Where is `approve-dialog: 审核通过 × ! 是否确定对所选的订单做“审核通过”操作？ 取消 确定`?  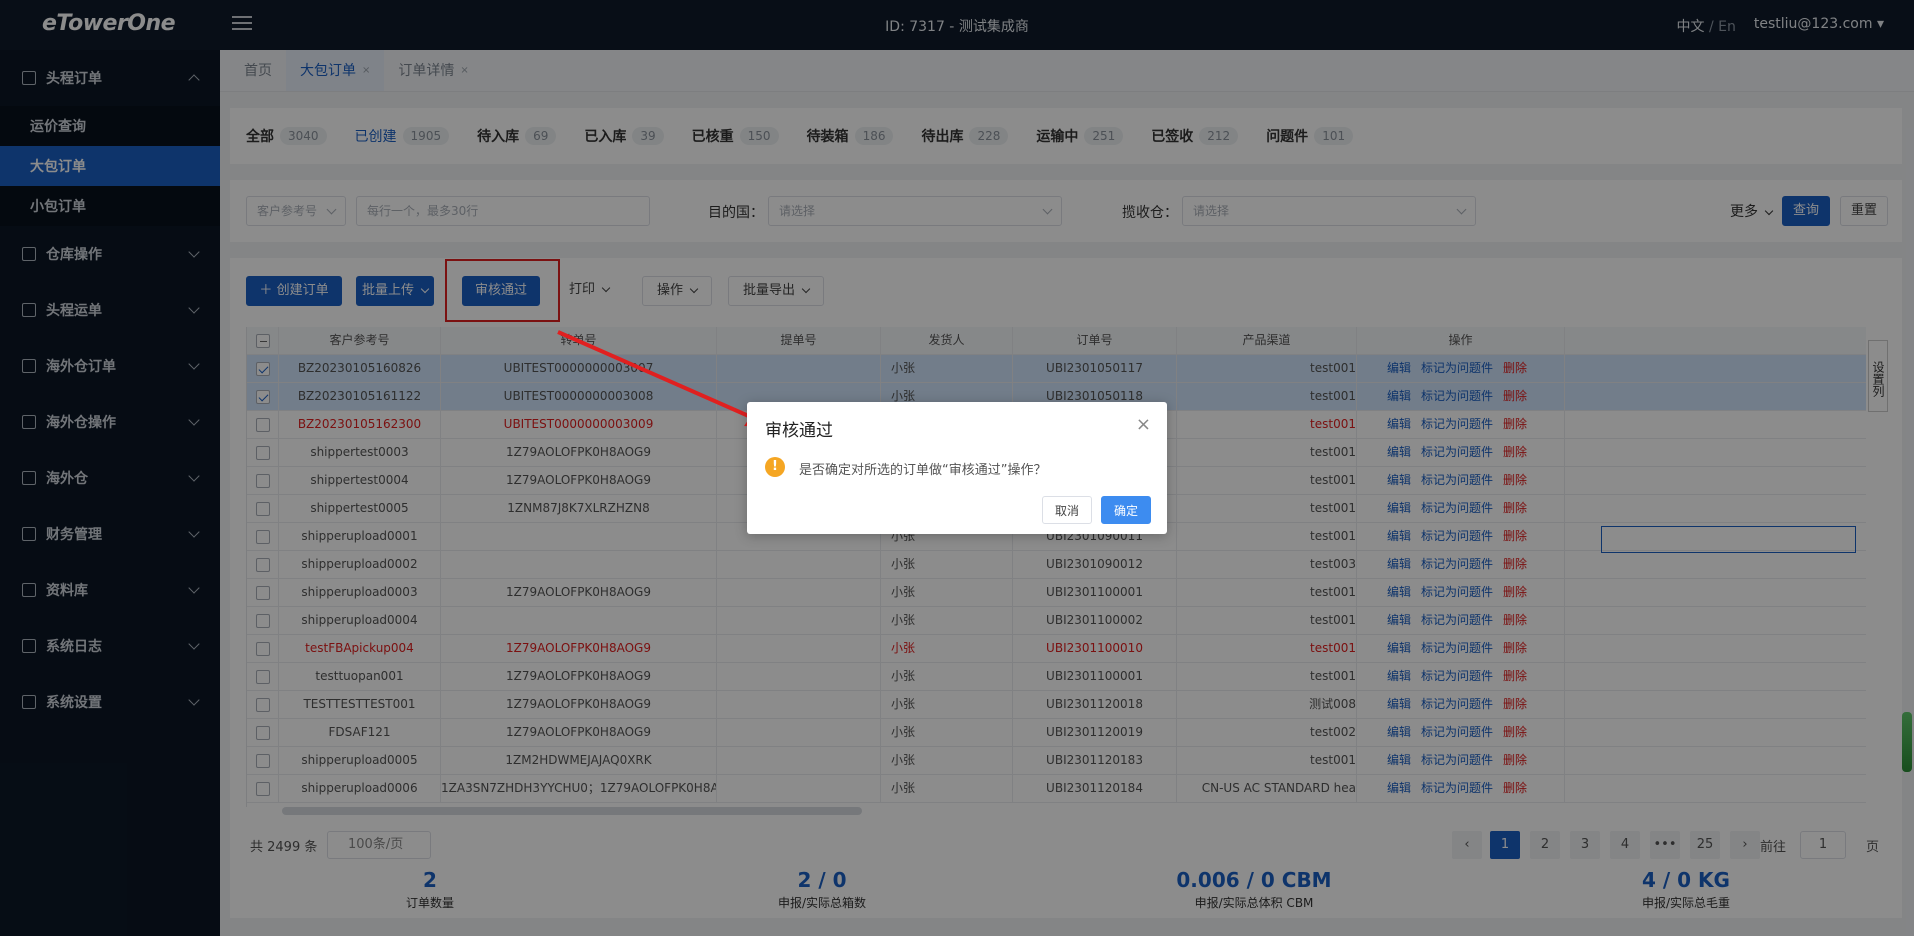
approve-dialog: 审核通过 × ! 是否确定对所选的订单做“审核通过”操作？ 取消 确定 is located at coordinates (957, 468).